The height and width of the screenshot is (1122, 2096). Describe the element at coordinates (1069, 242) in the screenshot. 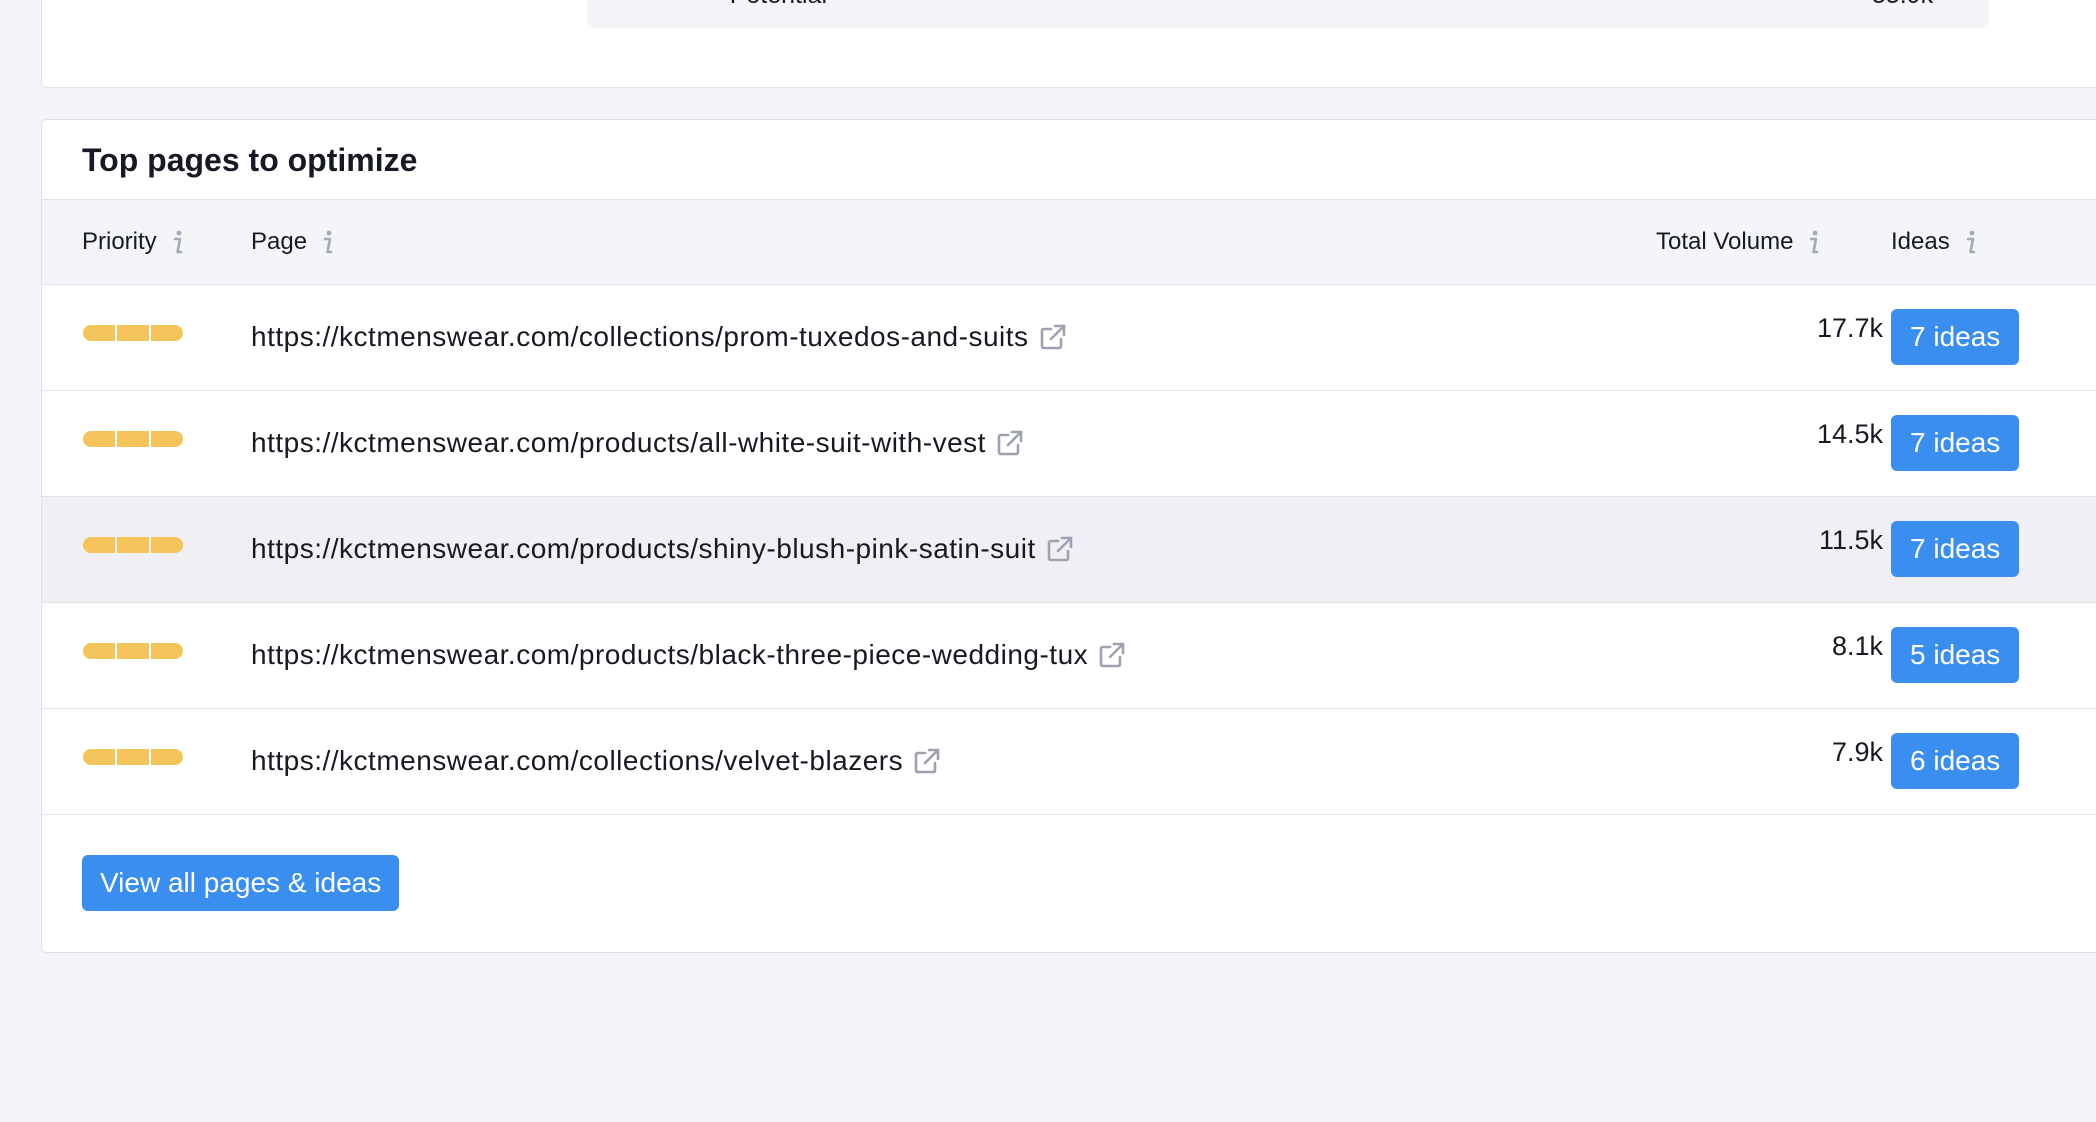

I see `table-header: Priority Page Total Volume Ideas` at that location.